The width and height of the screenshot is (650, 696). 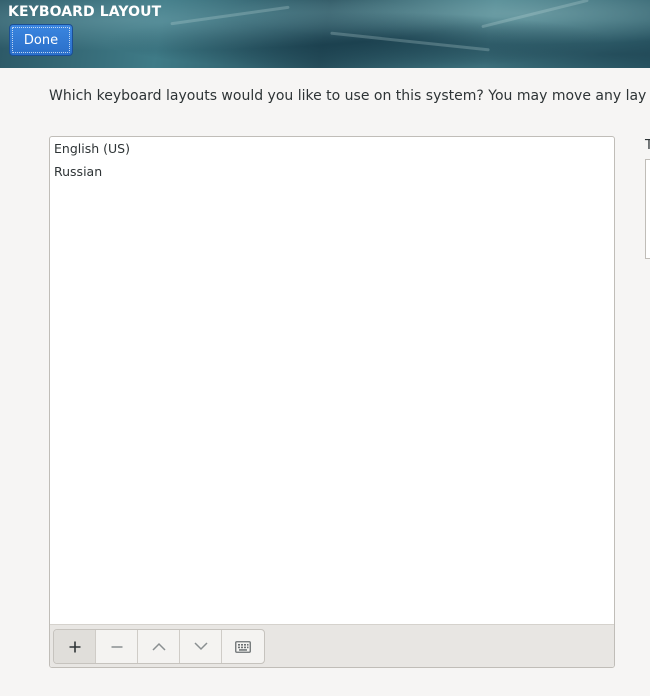 I want to click on add-layout-button, so click(x=75, y=646).